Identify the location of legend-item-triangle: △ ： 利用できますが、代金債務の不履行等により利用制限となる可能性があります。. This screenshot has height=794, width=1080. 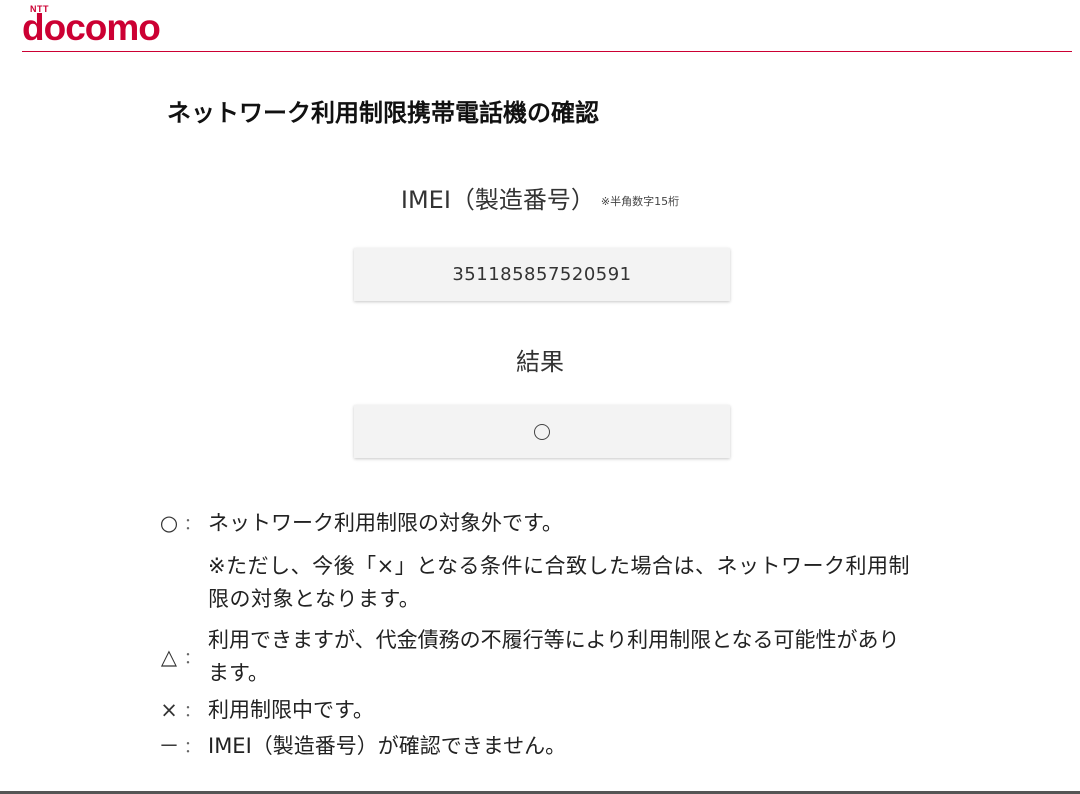
(548, 657).